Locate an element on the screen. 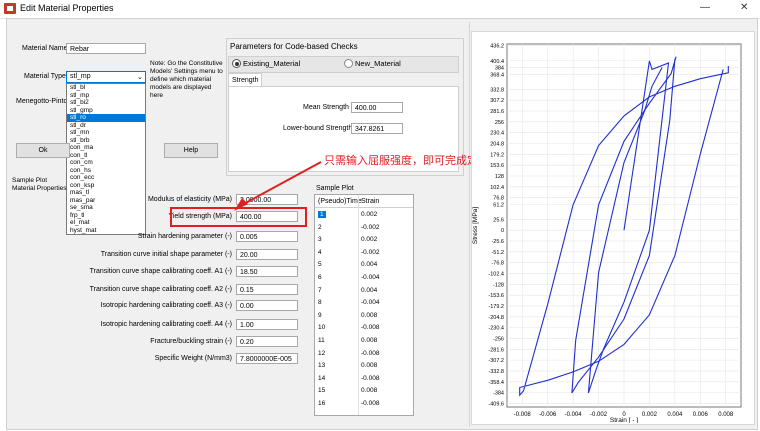 Image resolution: width=760 pixels, height=431 pixels. time-cell: 8 is located at coordinates (320, 303).